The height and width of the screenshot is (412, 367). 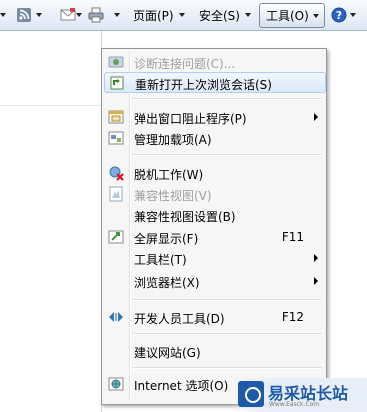 What do you see at coordinates (160, 260) in the screenshot?
I see `menu-item-label: 工具栏(T)` at bounding box center [160, 260].